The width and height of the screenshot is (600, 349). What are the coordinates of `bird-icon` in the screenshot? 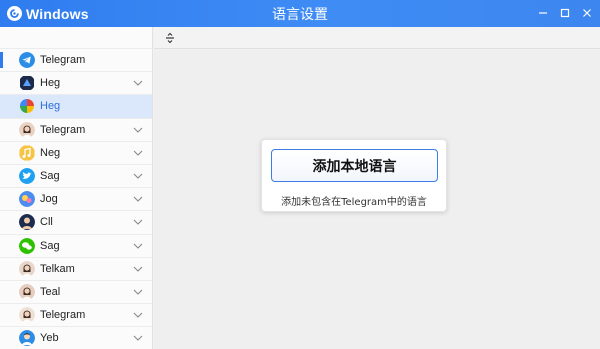 It's located at (27, 176).